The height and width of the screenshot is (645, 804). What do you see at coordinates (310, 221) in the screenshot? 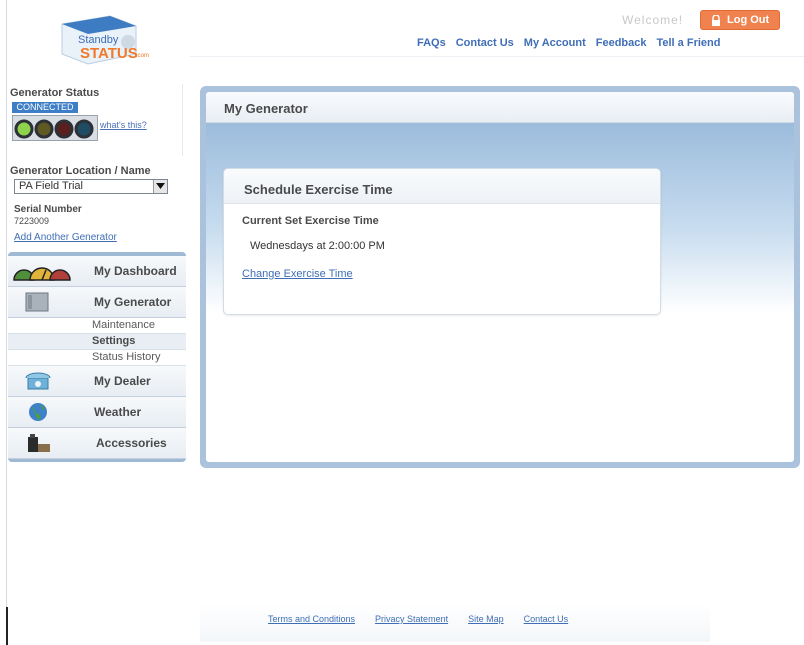
I see `current-exercise-time-label: Current Set Exercise Time` at bounding box center [310, 221].